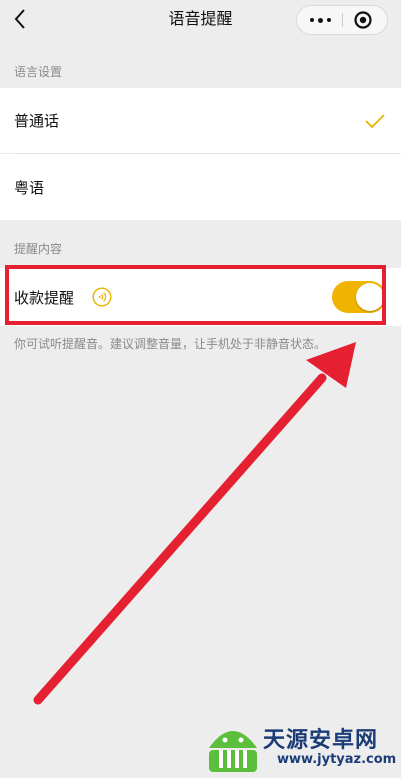  Describe the element at coordinates (363, 20) in the screenshot. I see `target-close-icon` at that location.